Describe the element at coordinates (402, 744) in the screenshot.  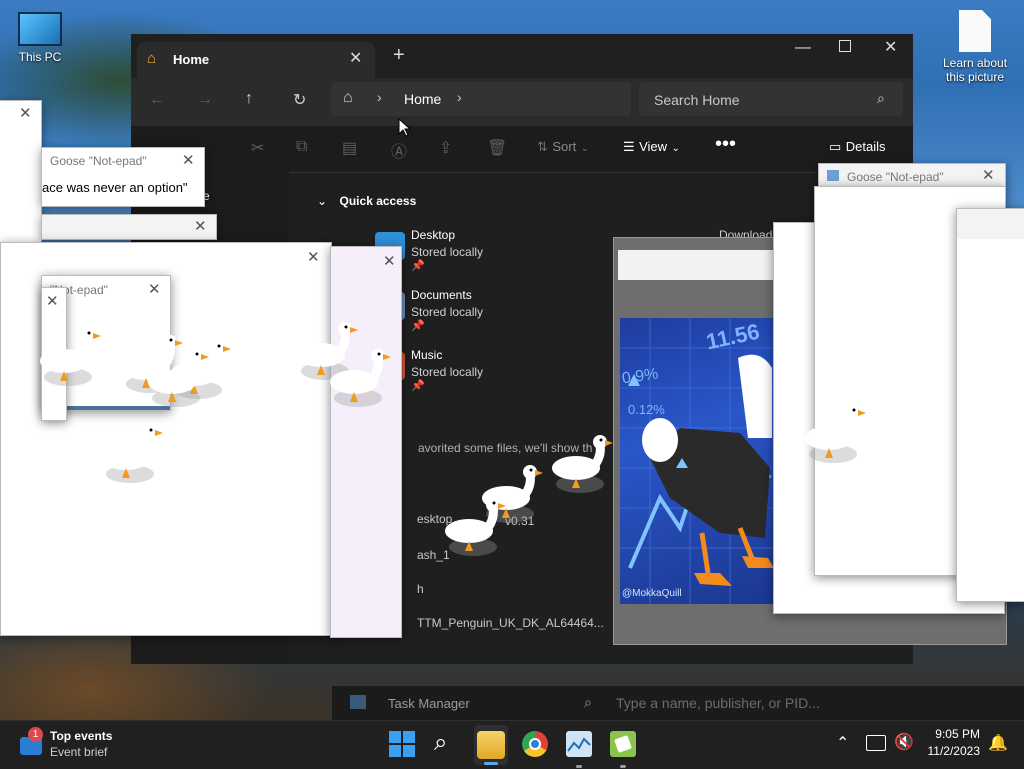
I see `start-button` at that location.